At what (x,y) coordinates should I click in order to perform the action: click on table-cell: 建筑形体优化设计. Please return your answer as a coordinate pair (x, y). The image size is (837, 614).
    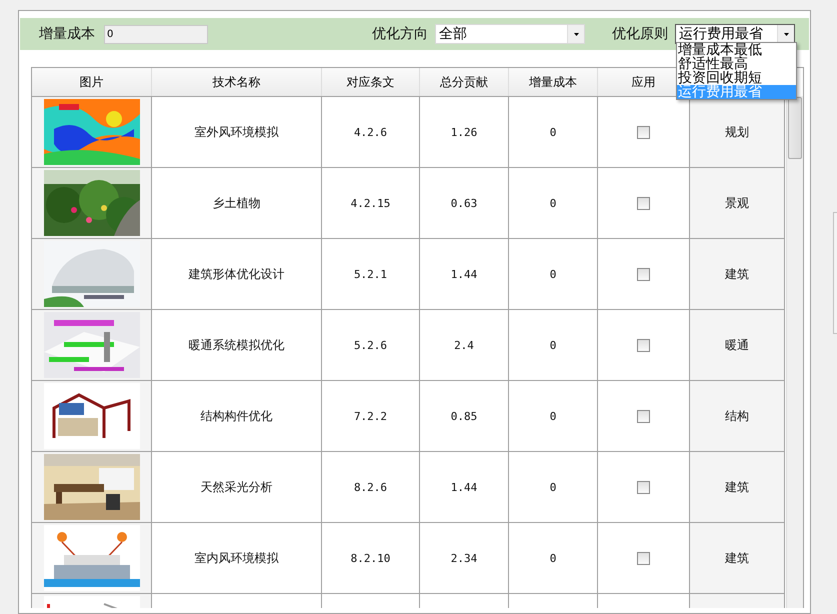
    Looking at the image, I should click on (237, 274).